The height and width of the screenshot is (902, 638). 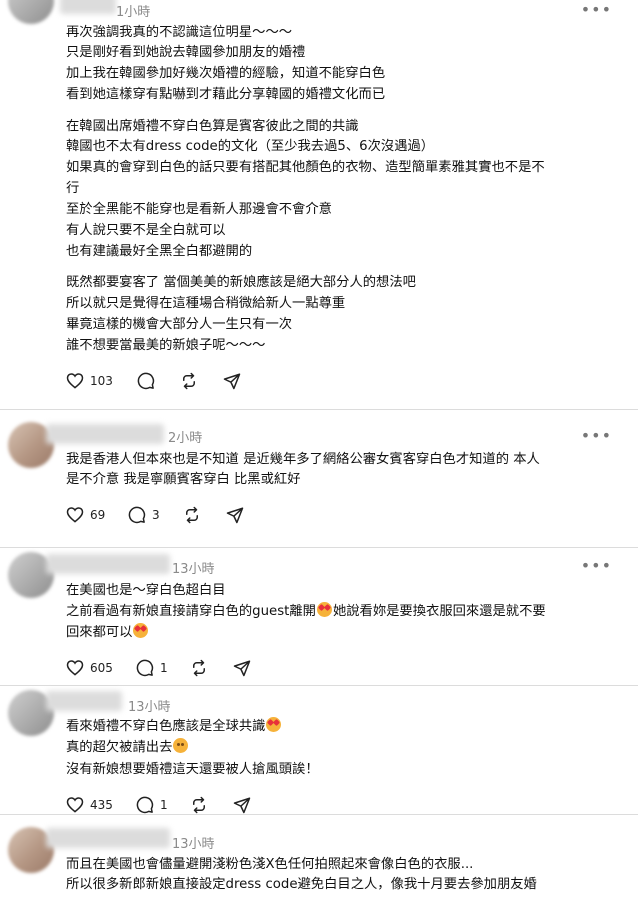 What do you see at coordinates (192, 769) in the screenshot?
I see `post-text-line: 沒有新娘想要婚禮這天還要被人搶風頭誒！` at bounding box center [192, 769].